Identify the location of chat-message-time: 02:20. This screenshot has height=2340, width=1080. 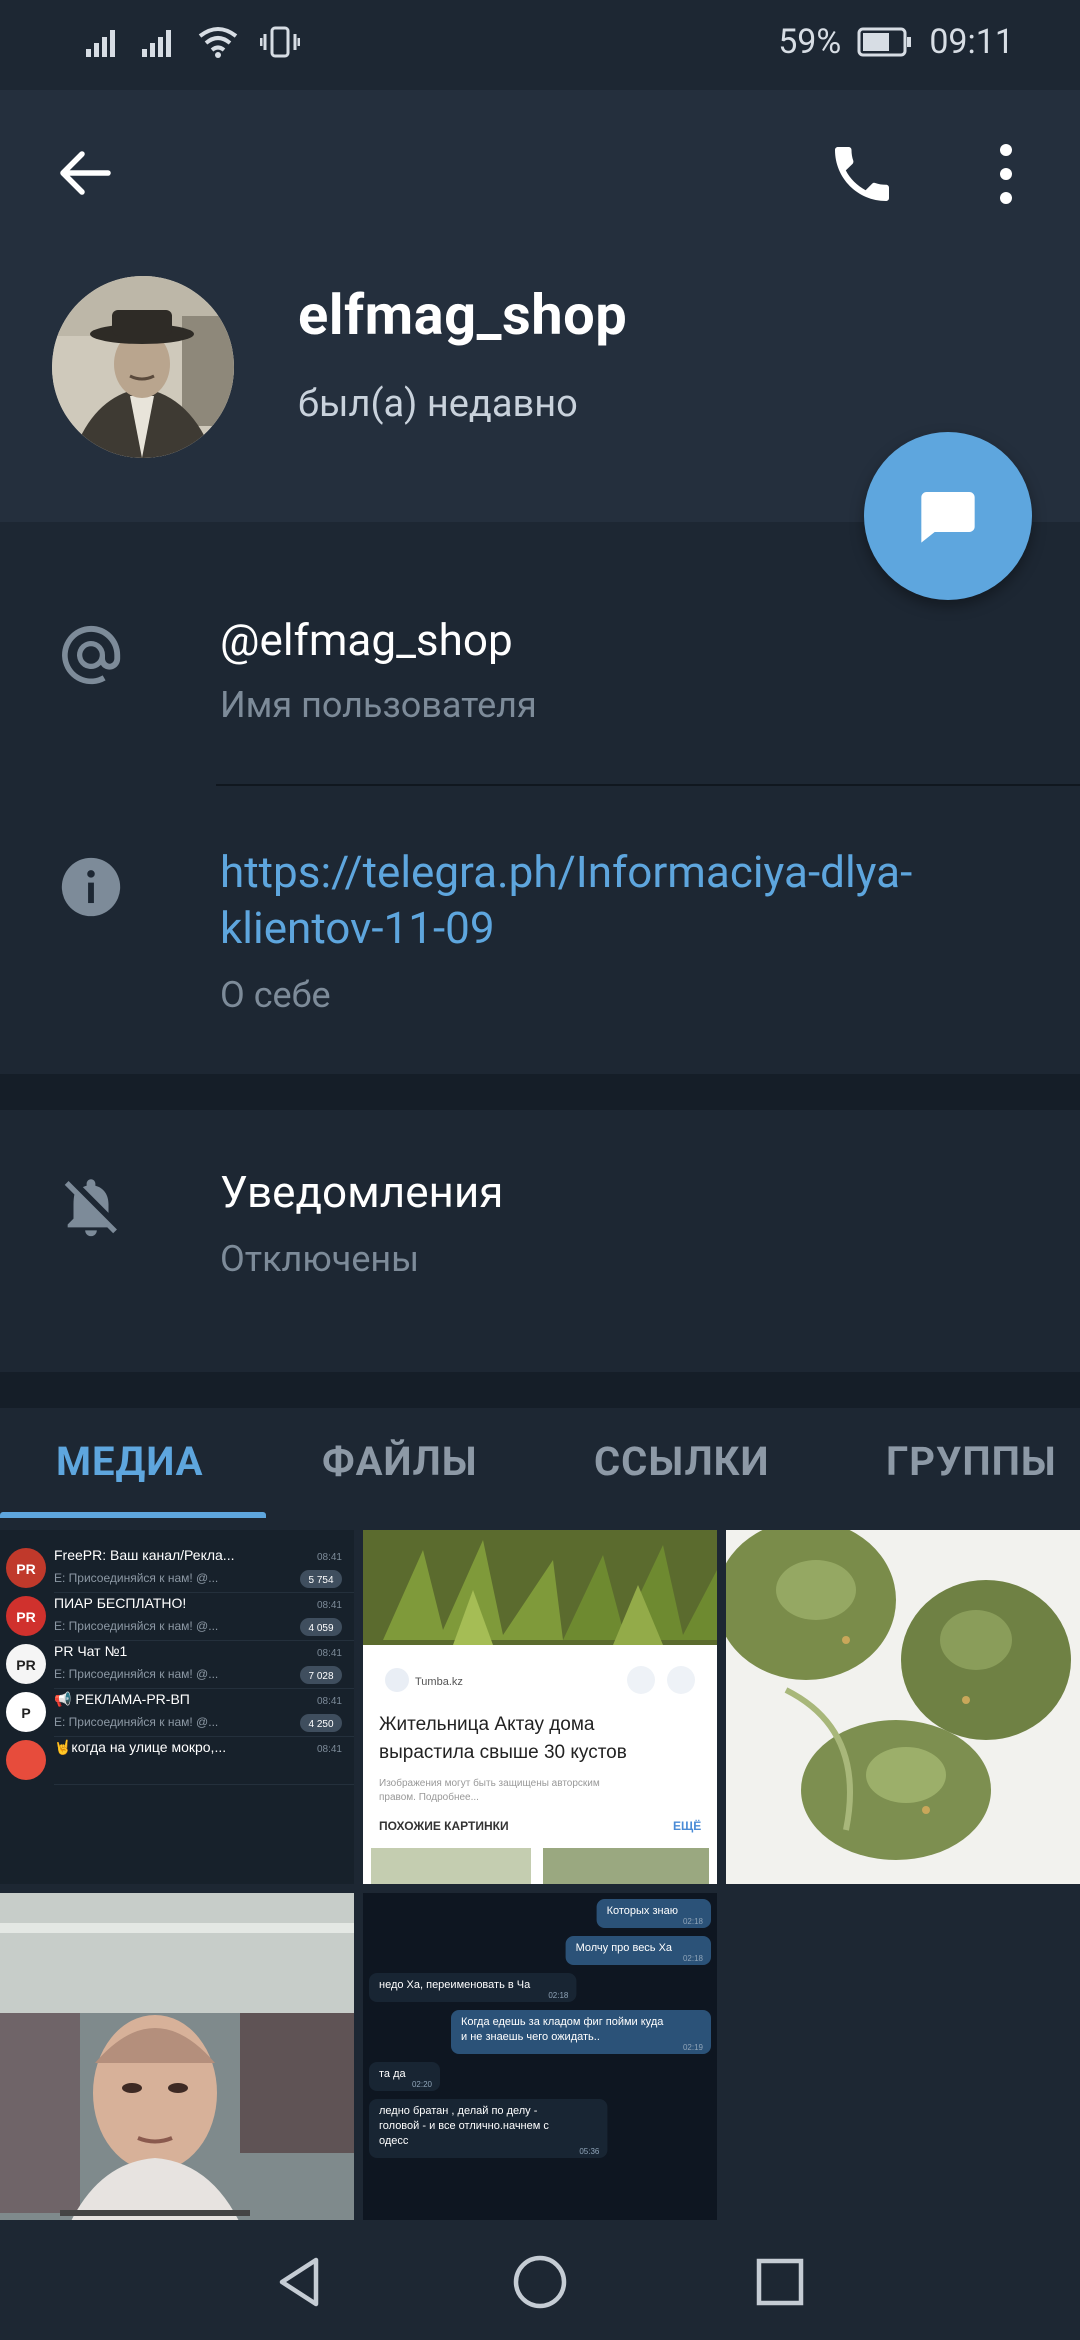
(422, 2084).